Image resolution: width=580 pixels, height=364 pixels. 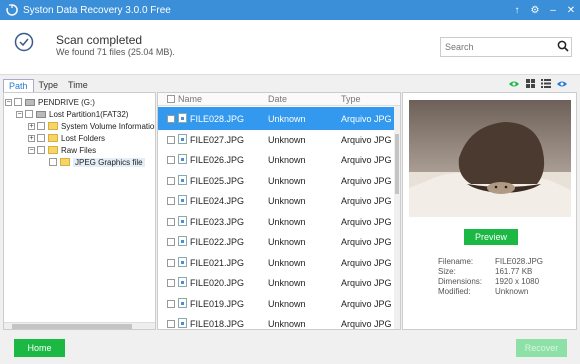 I want to click on column-header-name: Name, so click(x=190, y=99).